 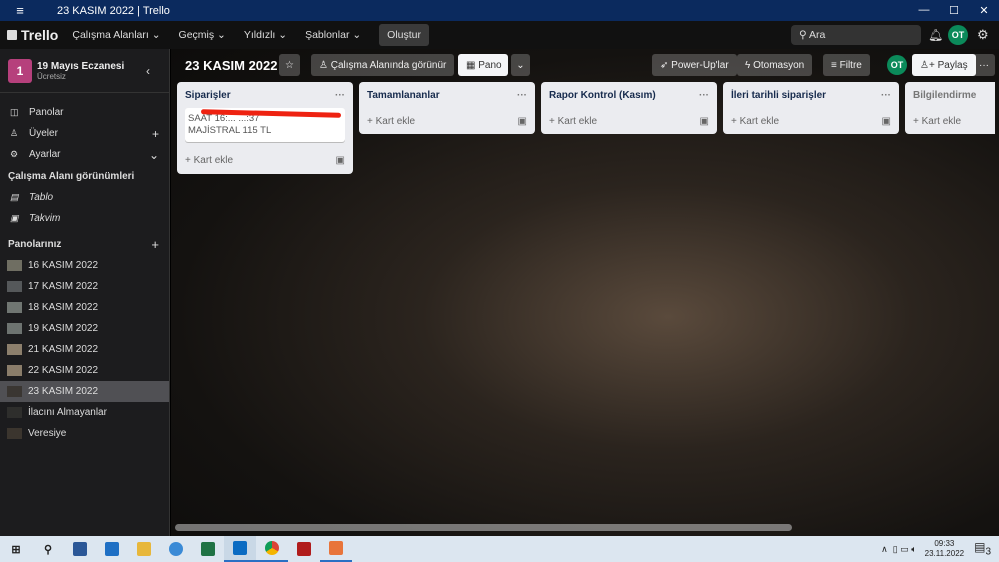 What do you see at coordinates (935, 35) in the screenshot?
I see `notification-icon: 🔔︎` at bounding box center [935, 35].